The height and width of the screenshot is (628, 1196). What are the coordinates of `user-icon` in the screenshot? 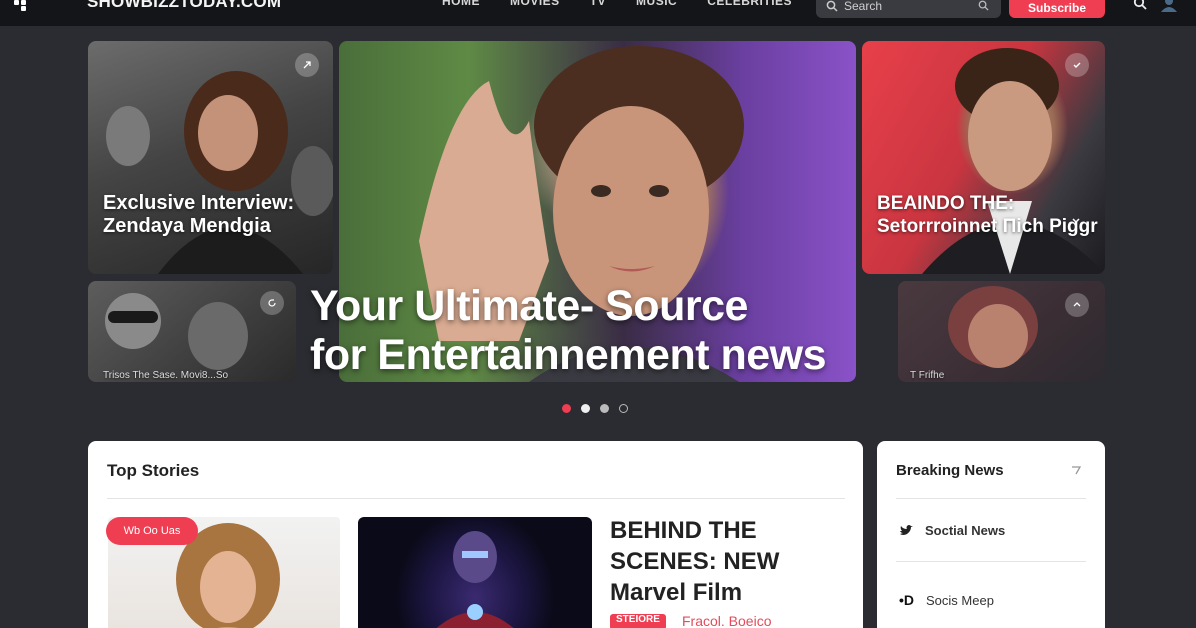 It's located at (1169, 6).